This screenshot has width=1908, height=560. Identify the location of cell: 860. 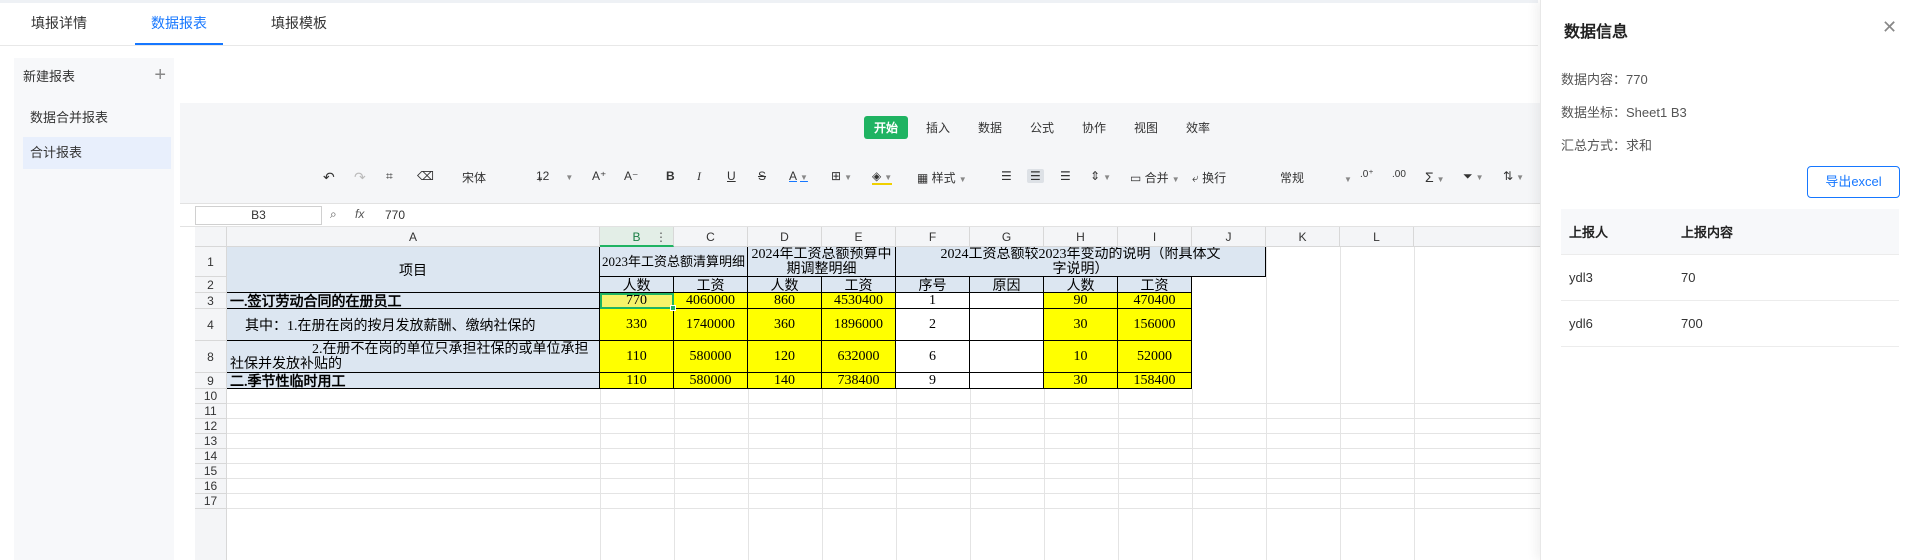
(785, 301).